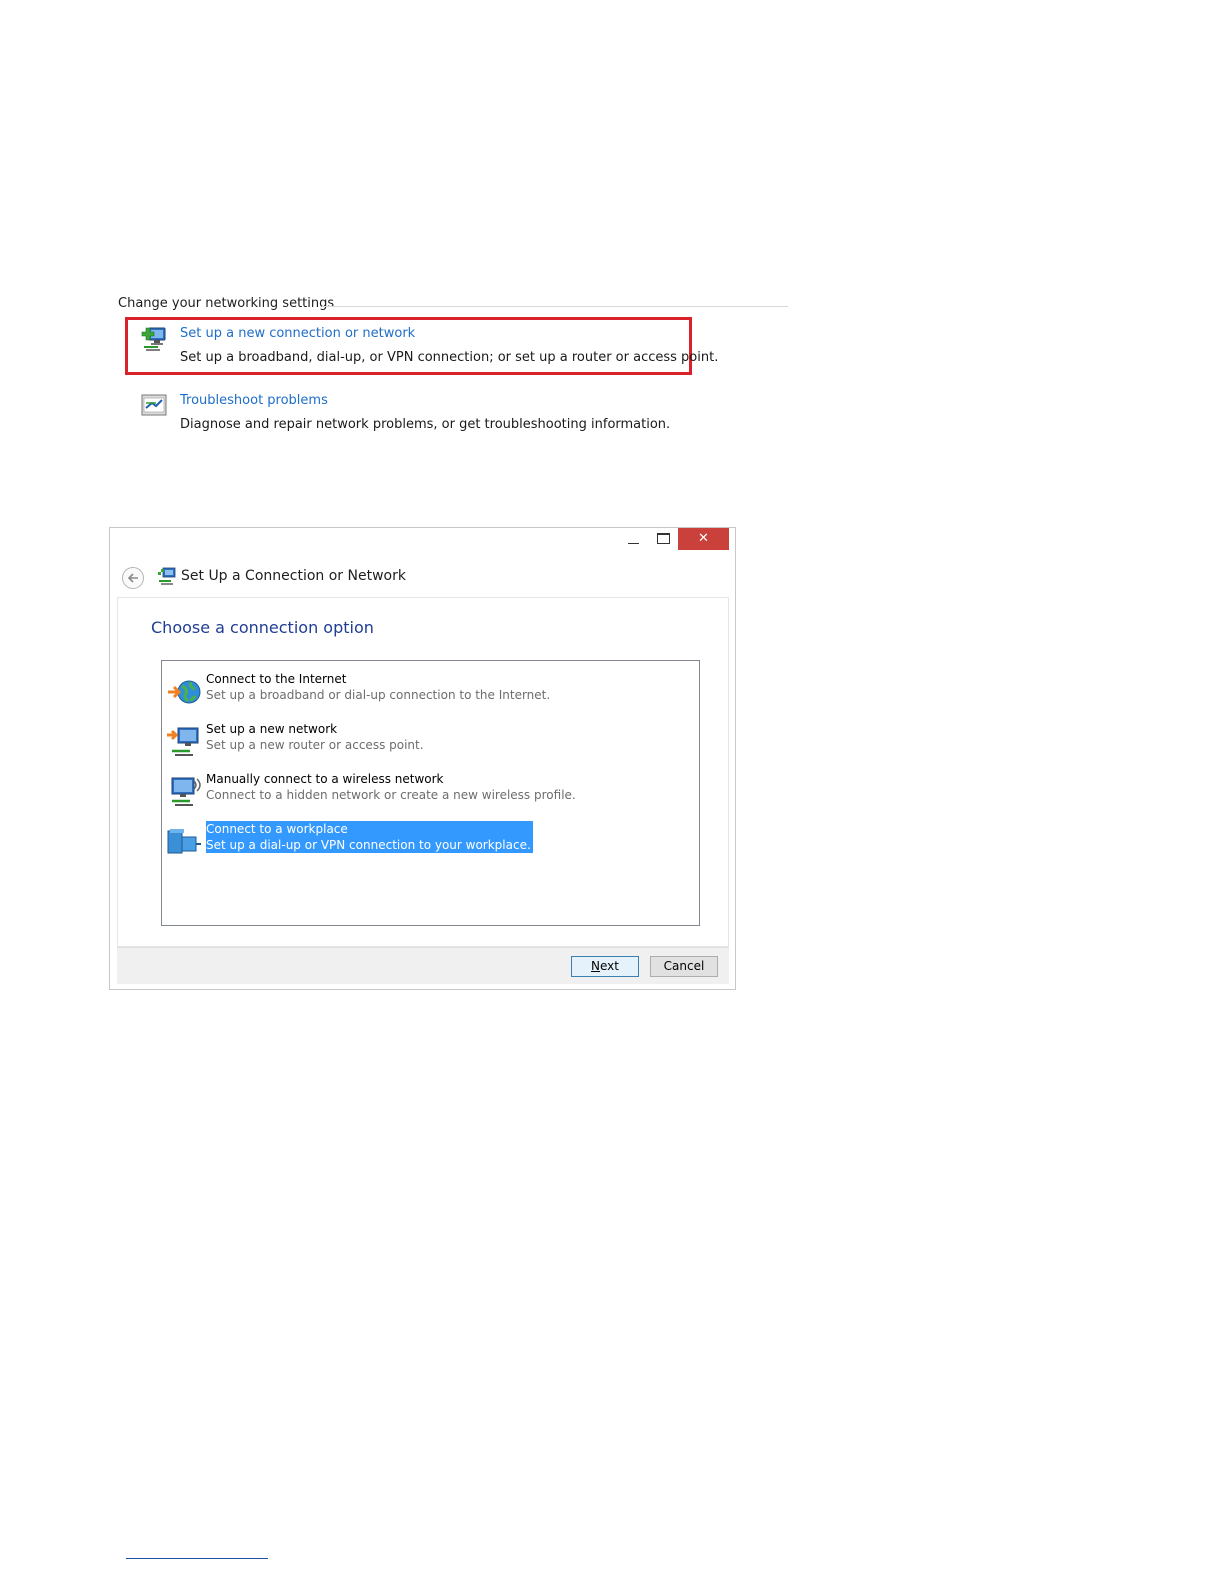 This screenshot has width=1224, height=1584. I want to click on network-setup-icon, so click(153, 339).